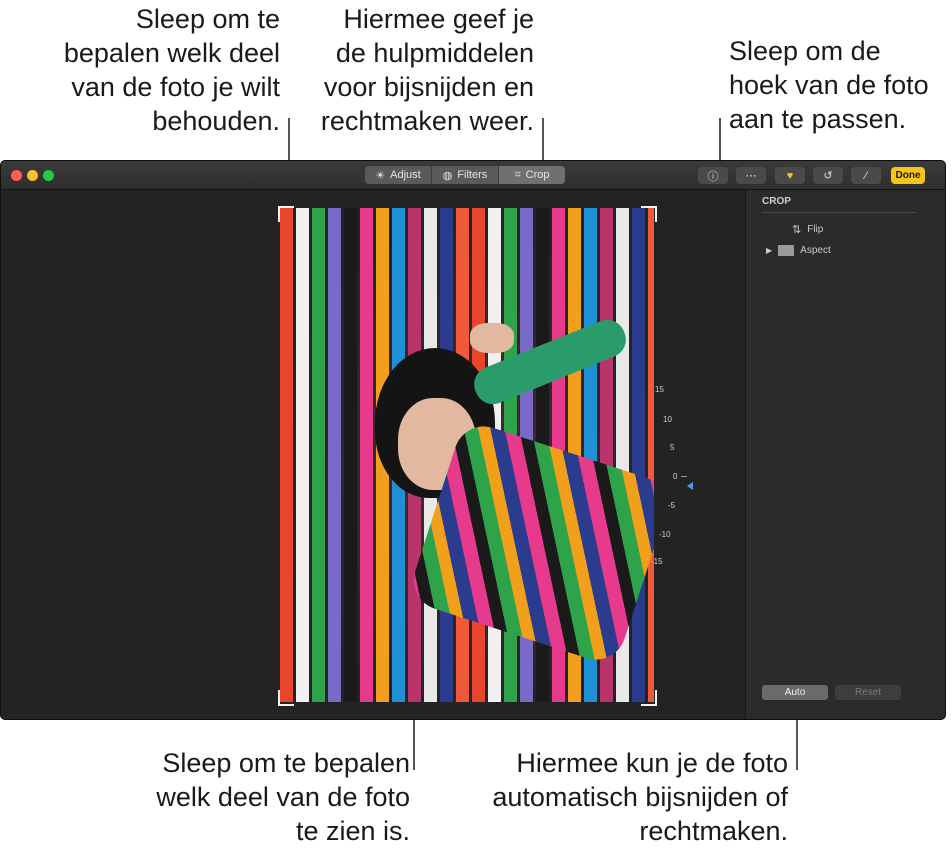 This screenshot has width=952, height=854. Describe the element at coordinates (690, 486) in the screenshot. I see `dial-pointer` at that location.